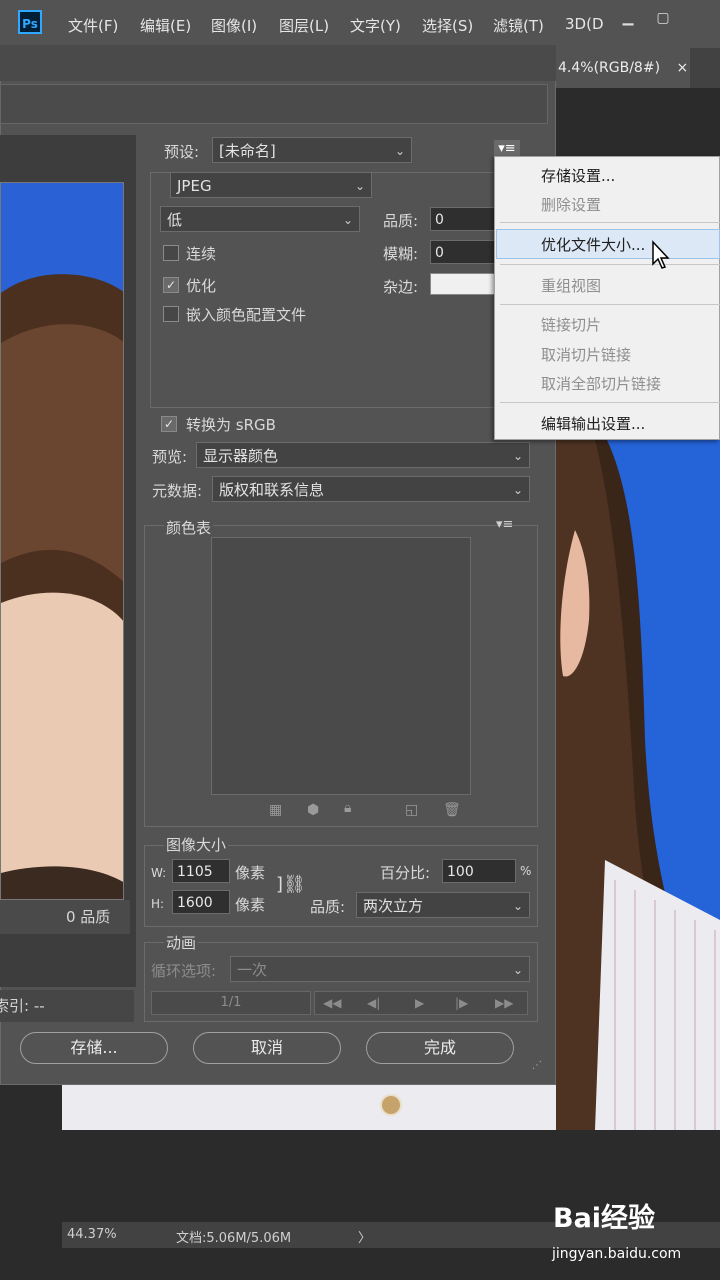 This screenshot has width=720, height=1280. Describe the element at coordinates (189, 527) in the screenshot. I see `color-table-label: 颜色表` at that location.